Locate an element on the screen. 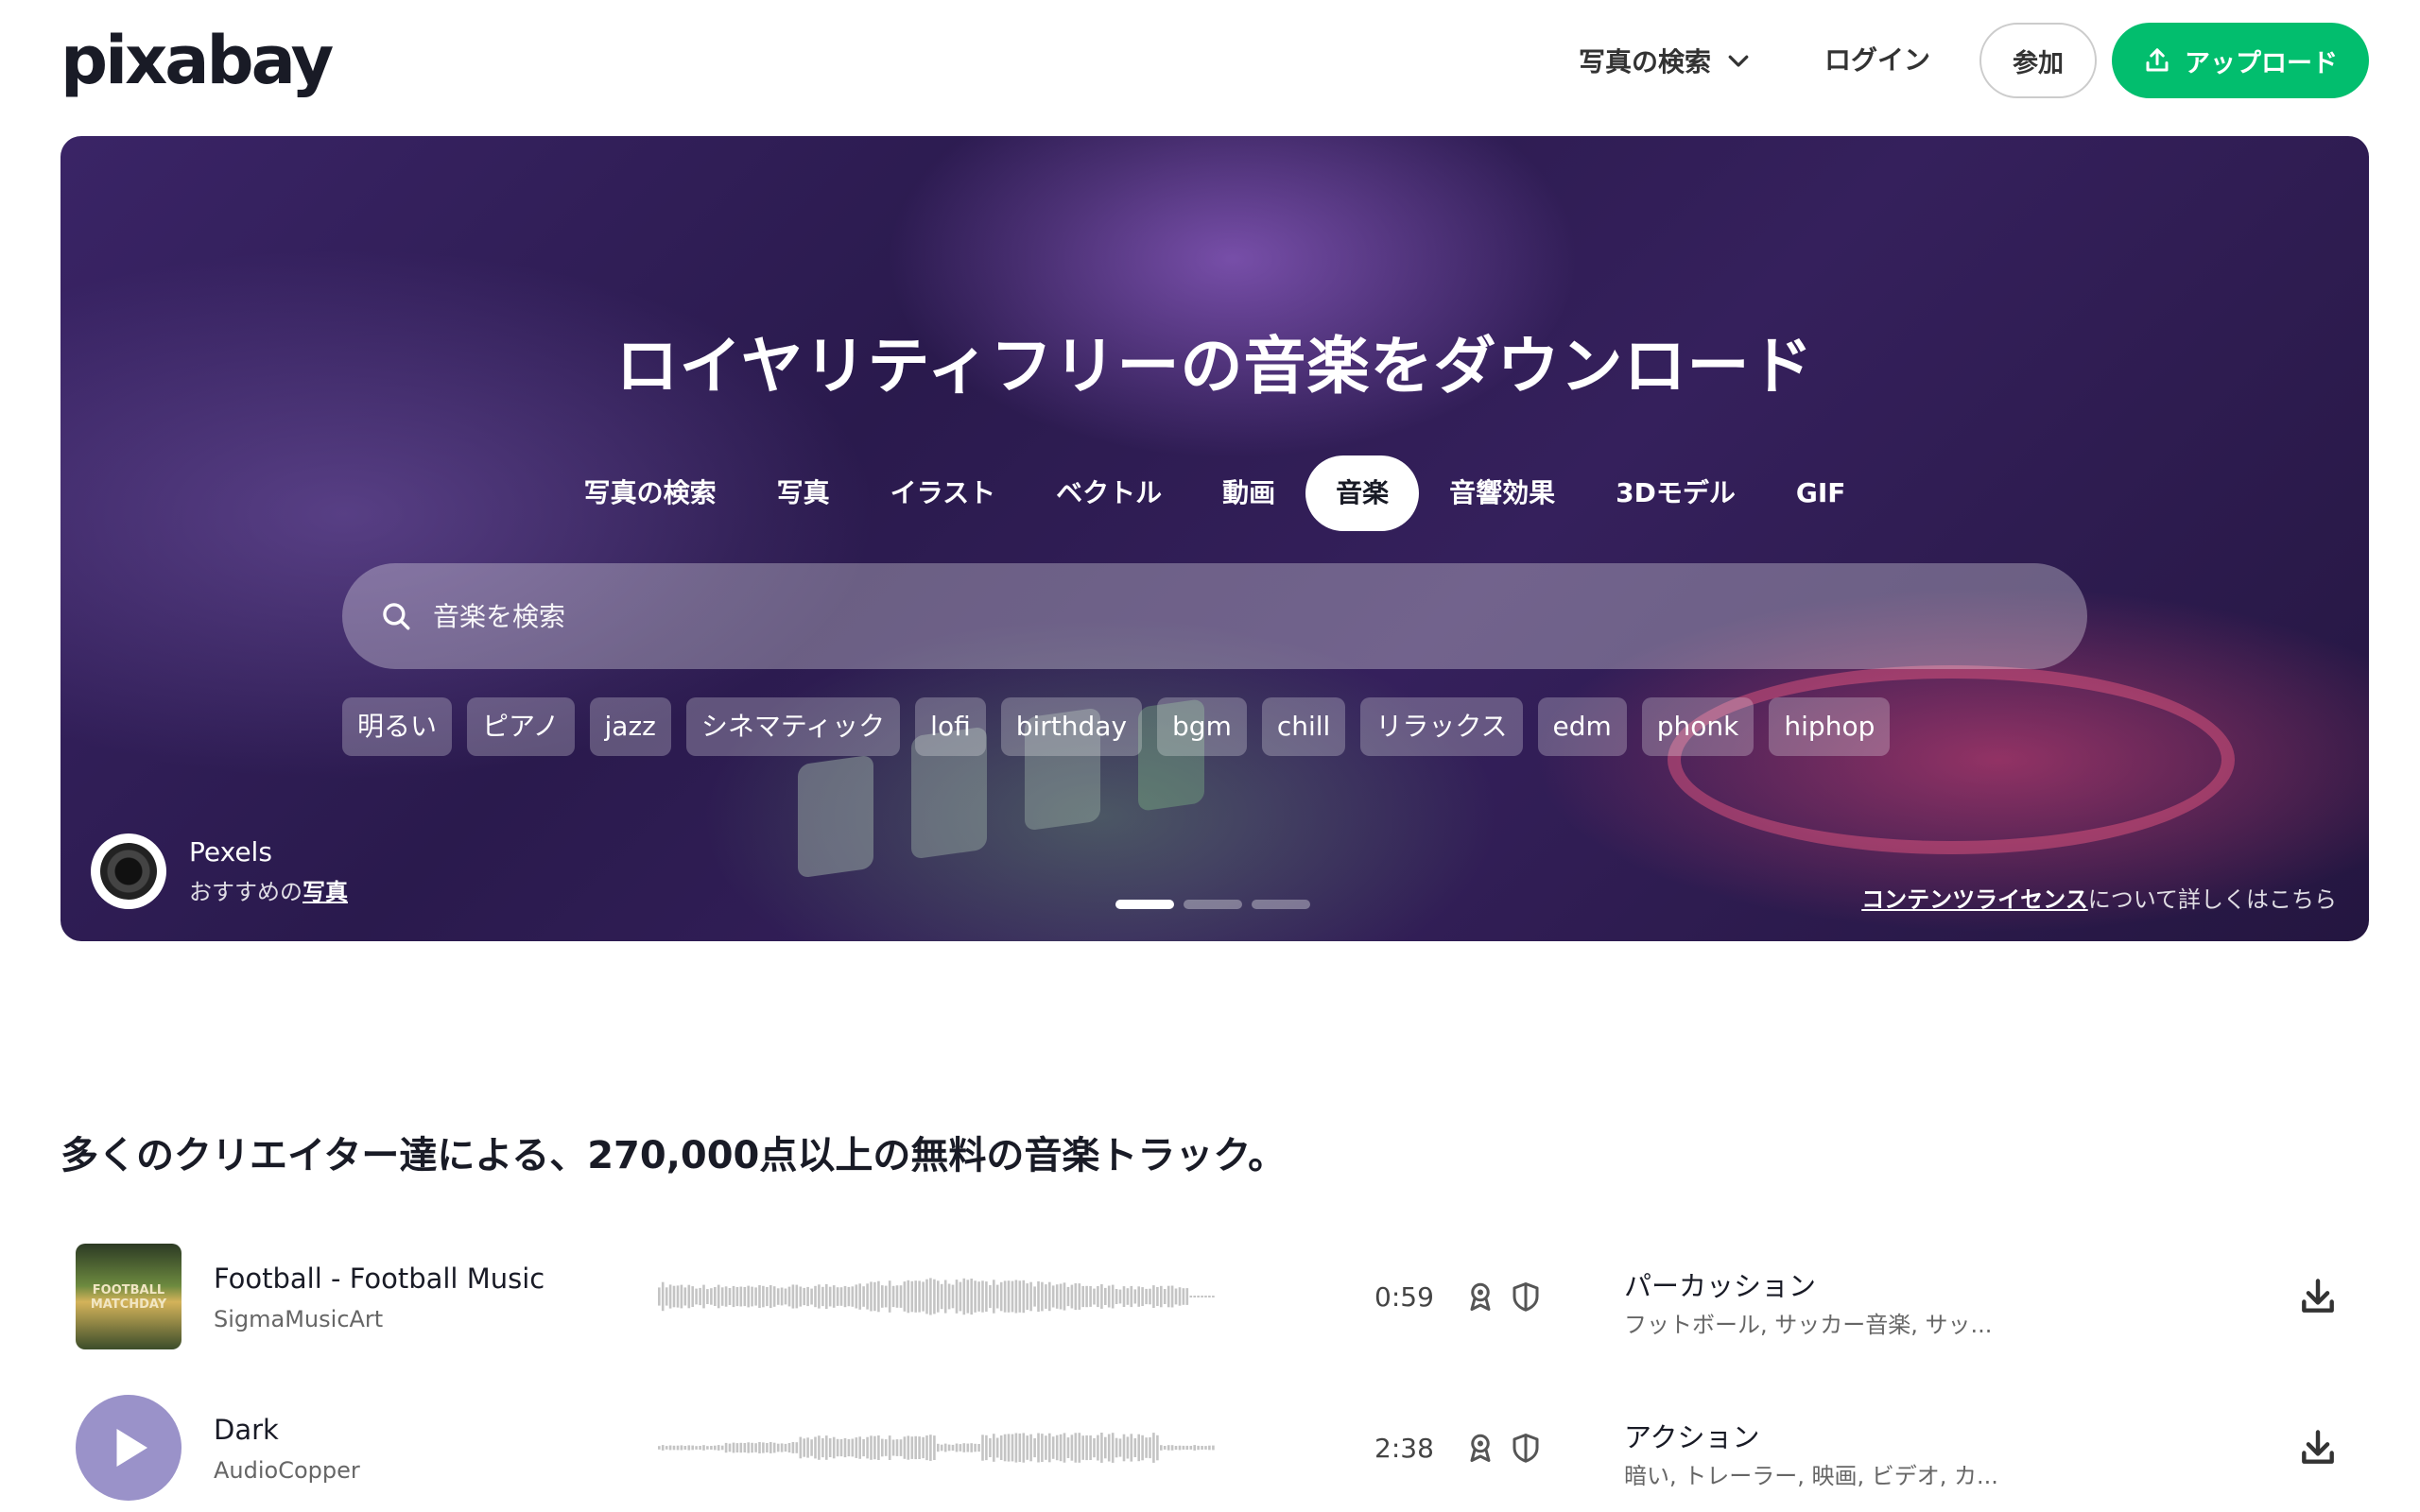 The image size is (2420, 1512). tab-vectors: ベクトル is located at coordinates (1109, 493).